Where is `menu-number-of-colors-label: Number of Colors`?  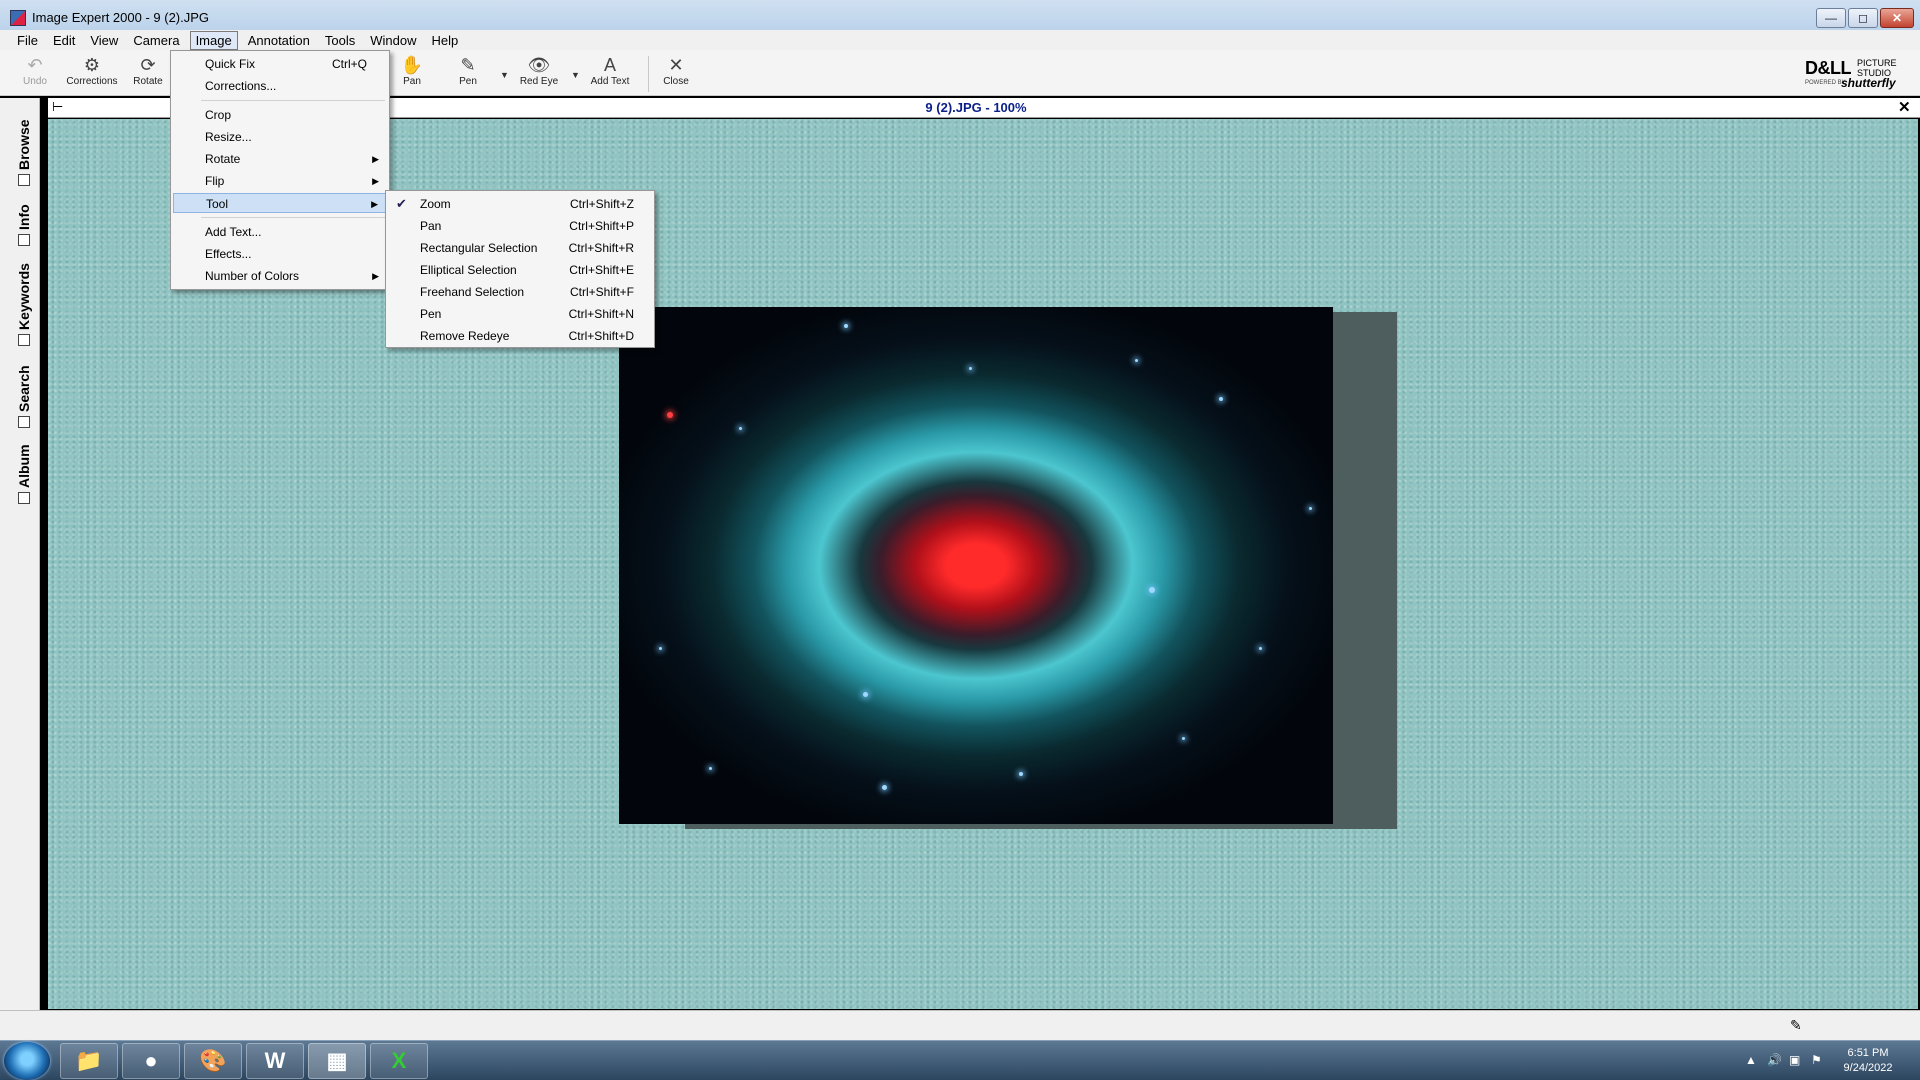
menu-number-of-colors-label: Number of Colors is located at coordinates (252, 276).